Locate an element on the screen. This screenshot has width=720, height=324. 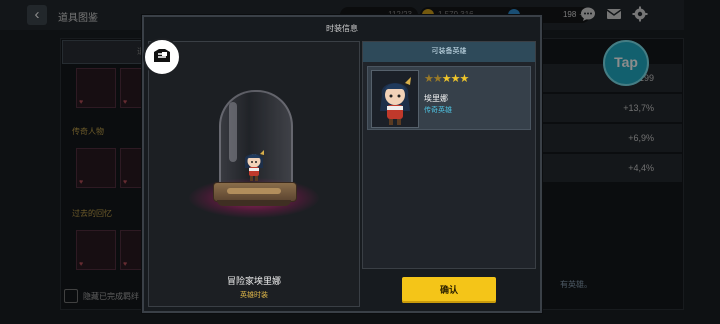
hero-portrait is located at coordinates (395, 99).